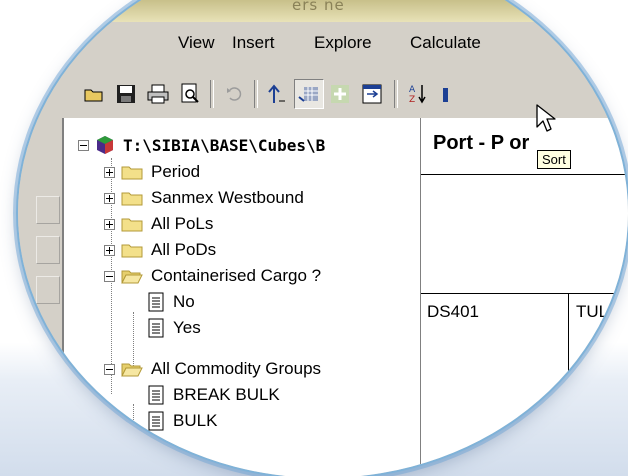  I want to click on tree-item-containerised-cargo: Containerised Cargo ?, so click(212, 276).